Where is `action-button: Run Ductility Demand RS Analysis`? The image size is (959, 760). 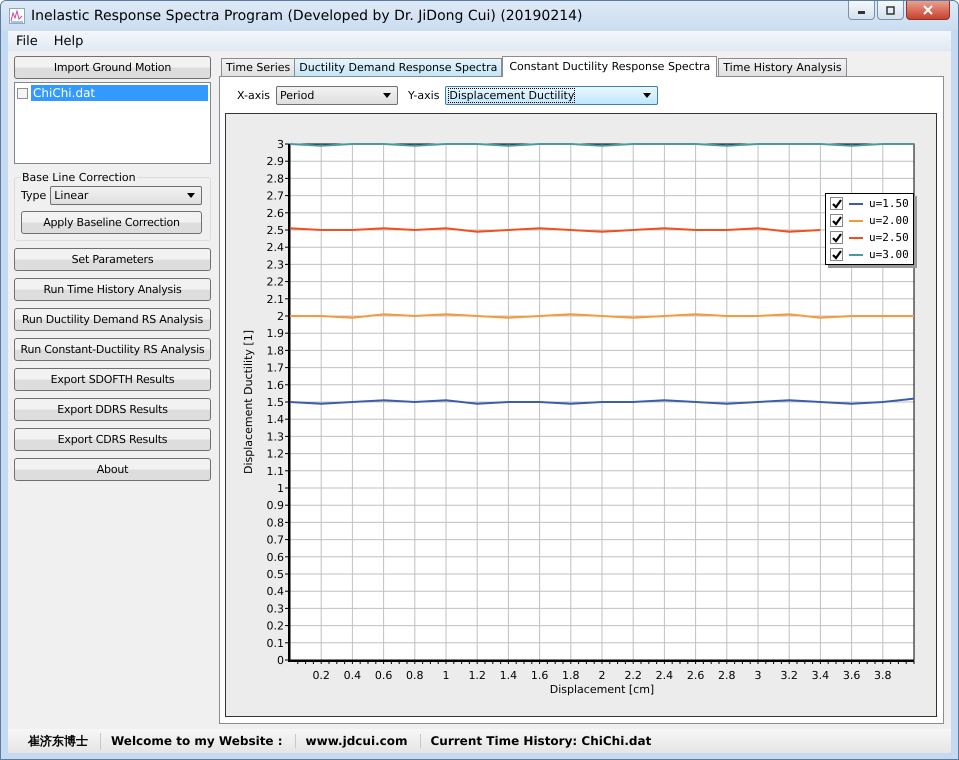
action-button: Run Ductility Demand RS Analysis is located at coordinates (112, 319).